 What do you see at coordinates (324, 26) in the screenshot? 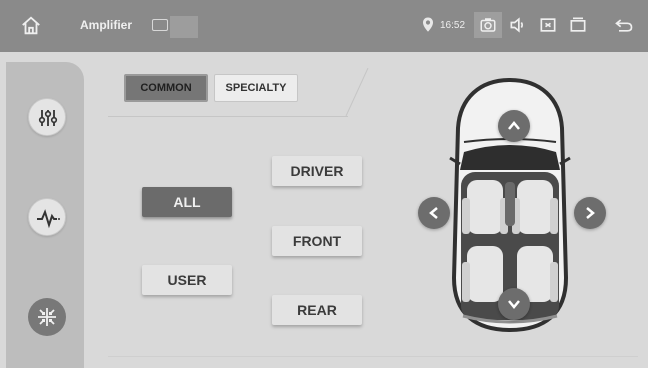
I see `status-bar: Amplifier 16:52` at bounding box center [324, 26].